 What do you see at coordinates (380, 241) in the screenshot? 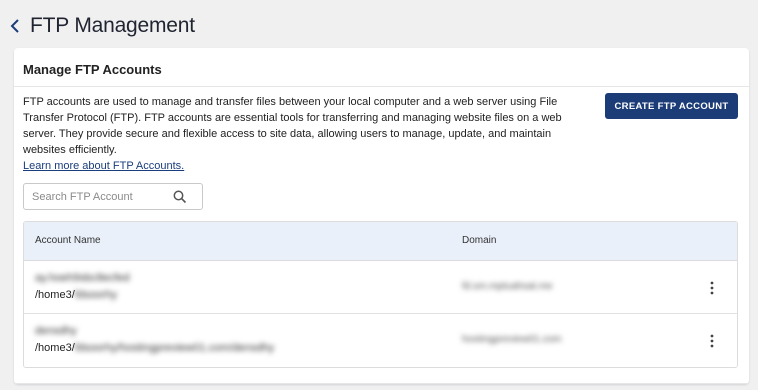
I see `table-header: Account Name Domain` at bounding box center [380, 241].